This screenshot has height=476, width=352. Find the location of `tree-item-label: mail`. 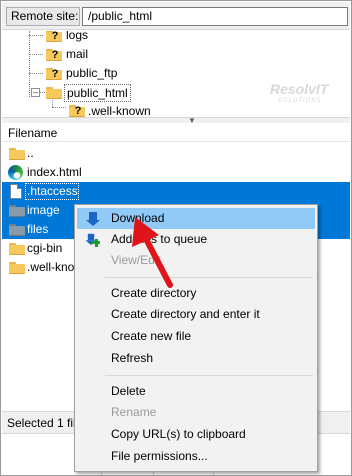

tree-item-label: mail is located at coordinates (77, 54).